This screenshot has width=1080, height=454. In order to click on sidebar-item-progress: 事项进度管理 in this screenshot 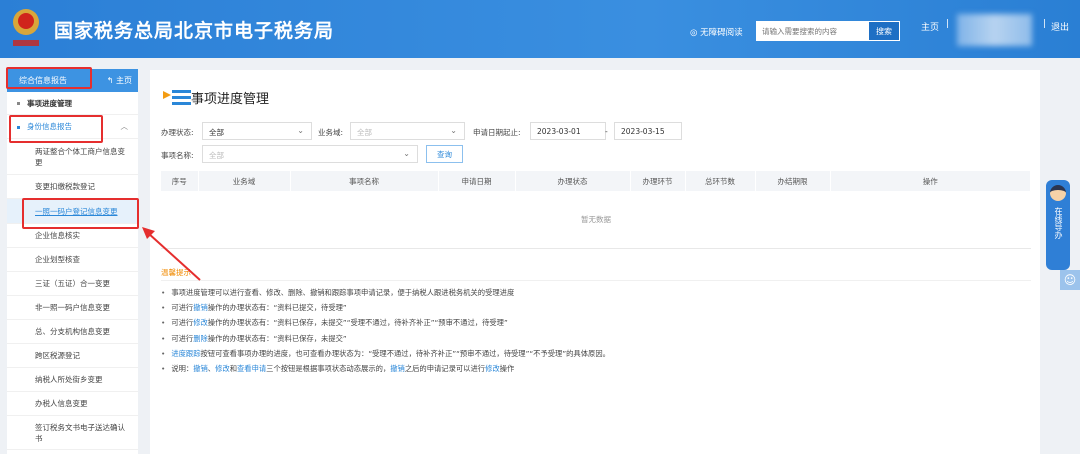, I will do `click(72, 103)`.